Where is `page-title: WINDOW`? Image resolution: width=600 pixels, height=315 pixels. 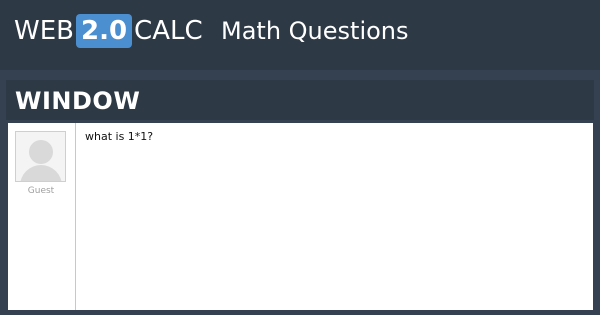 page-title: WINDOW is located at coordinates (78, 101).